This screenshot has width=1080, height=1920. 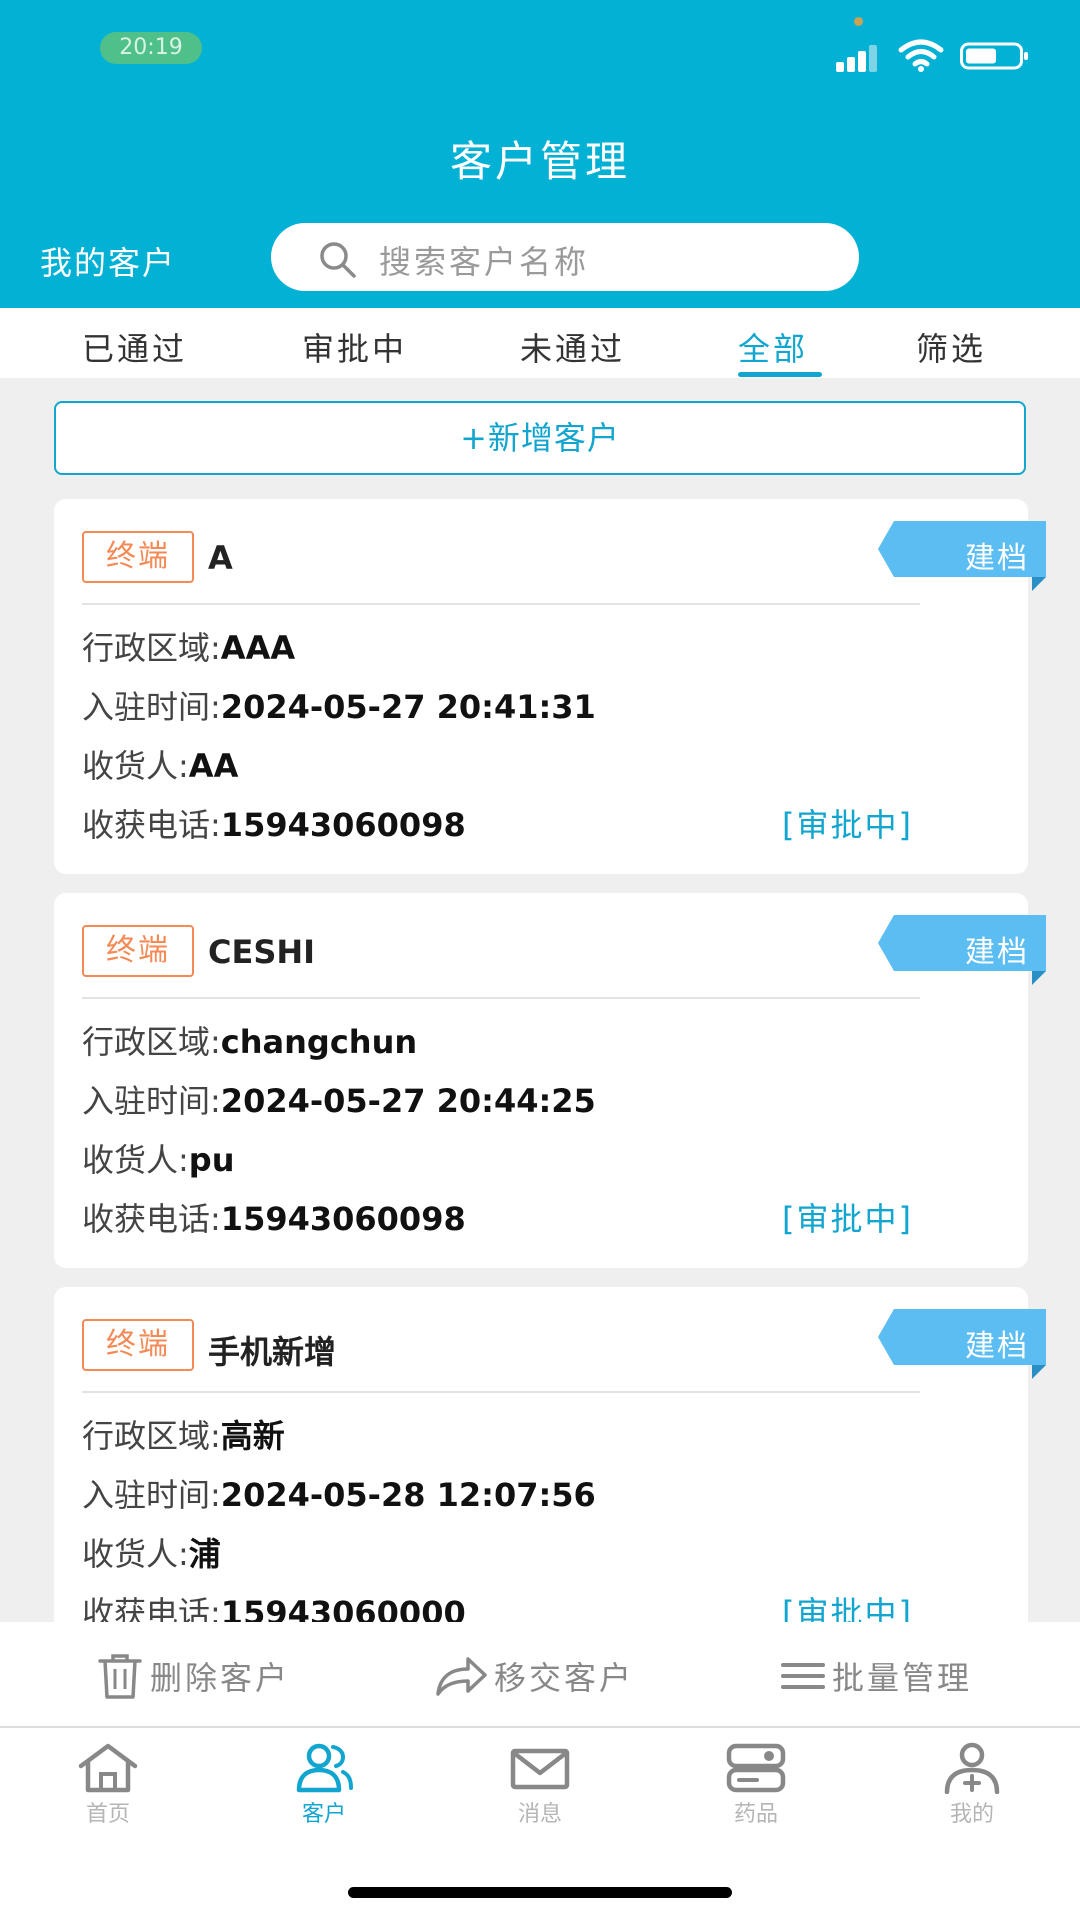 What do you see at coordinates (108, 1768) in the screenshot?
I see `home-icon` at bounding box center [108, 1768].